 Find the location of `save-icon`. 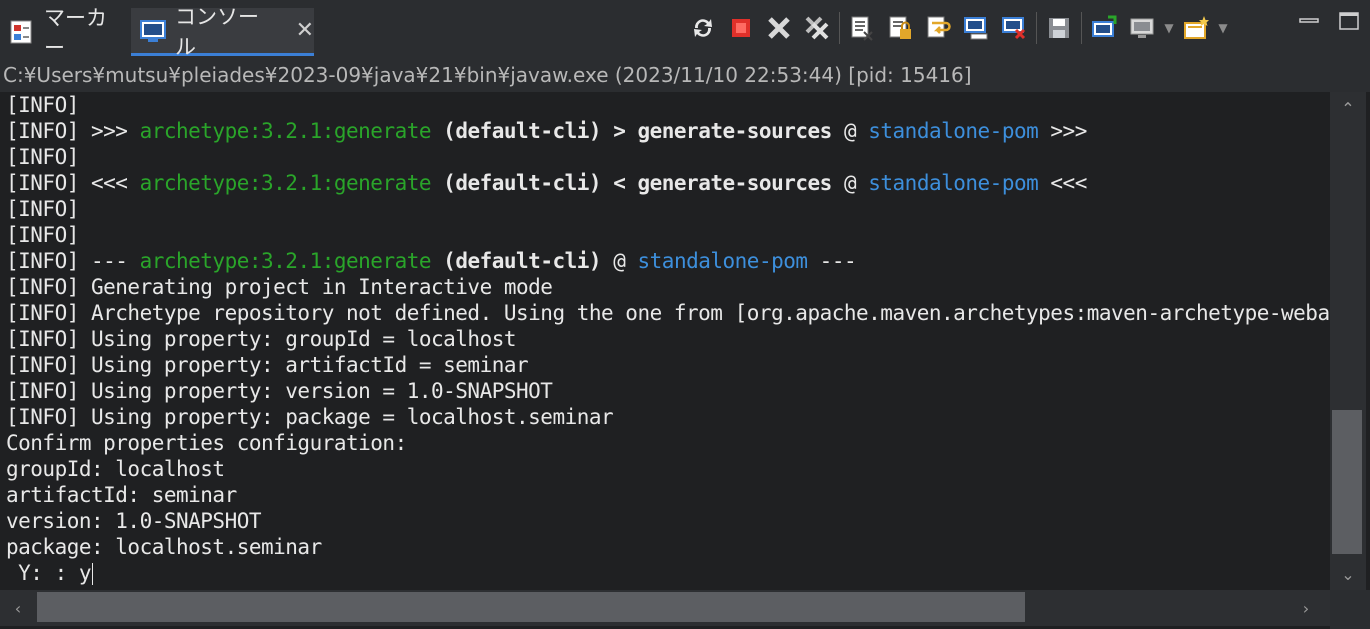

save-icon is located at coordinates (1059, 28).